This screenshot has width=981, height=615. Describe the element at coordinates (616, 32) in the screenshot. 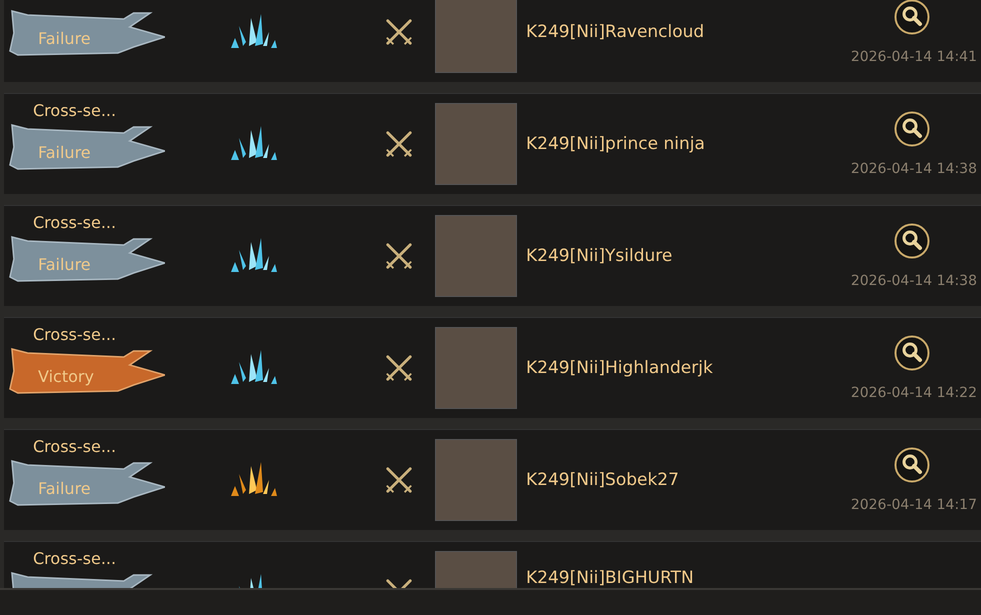

I see `opponent-name: K249[Nii]Ravencloud` at that location.